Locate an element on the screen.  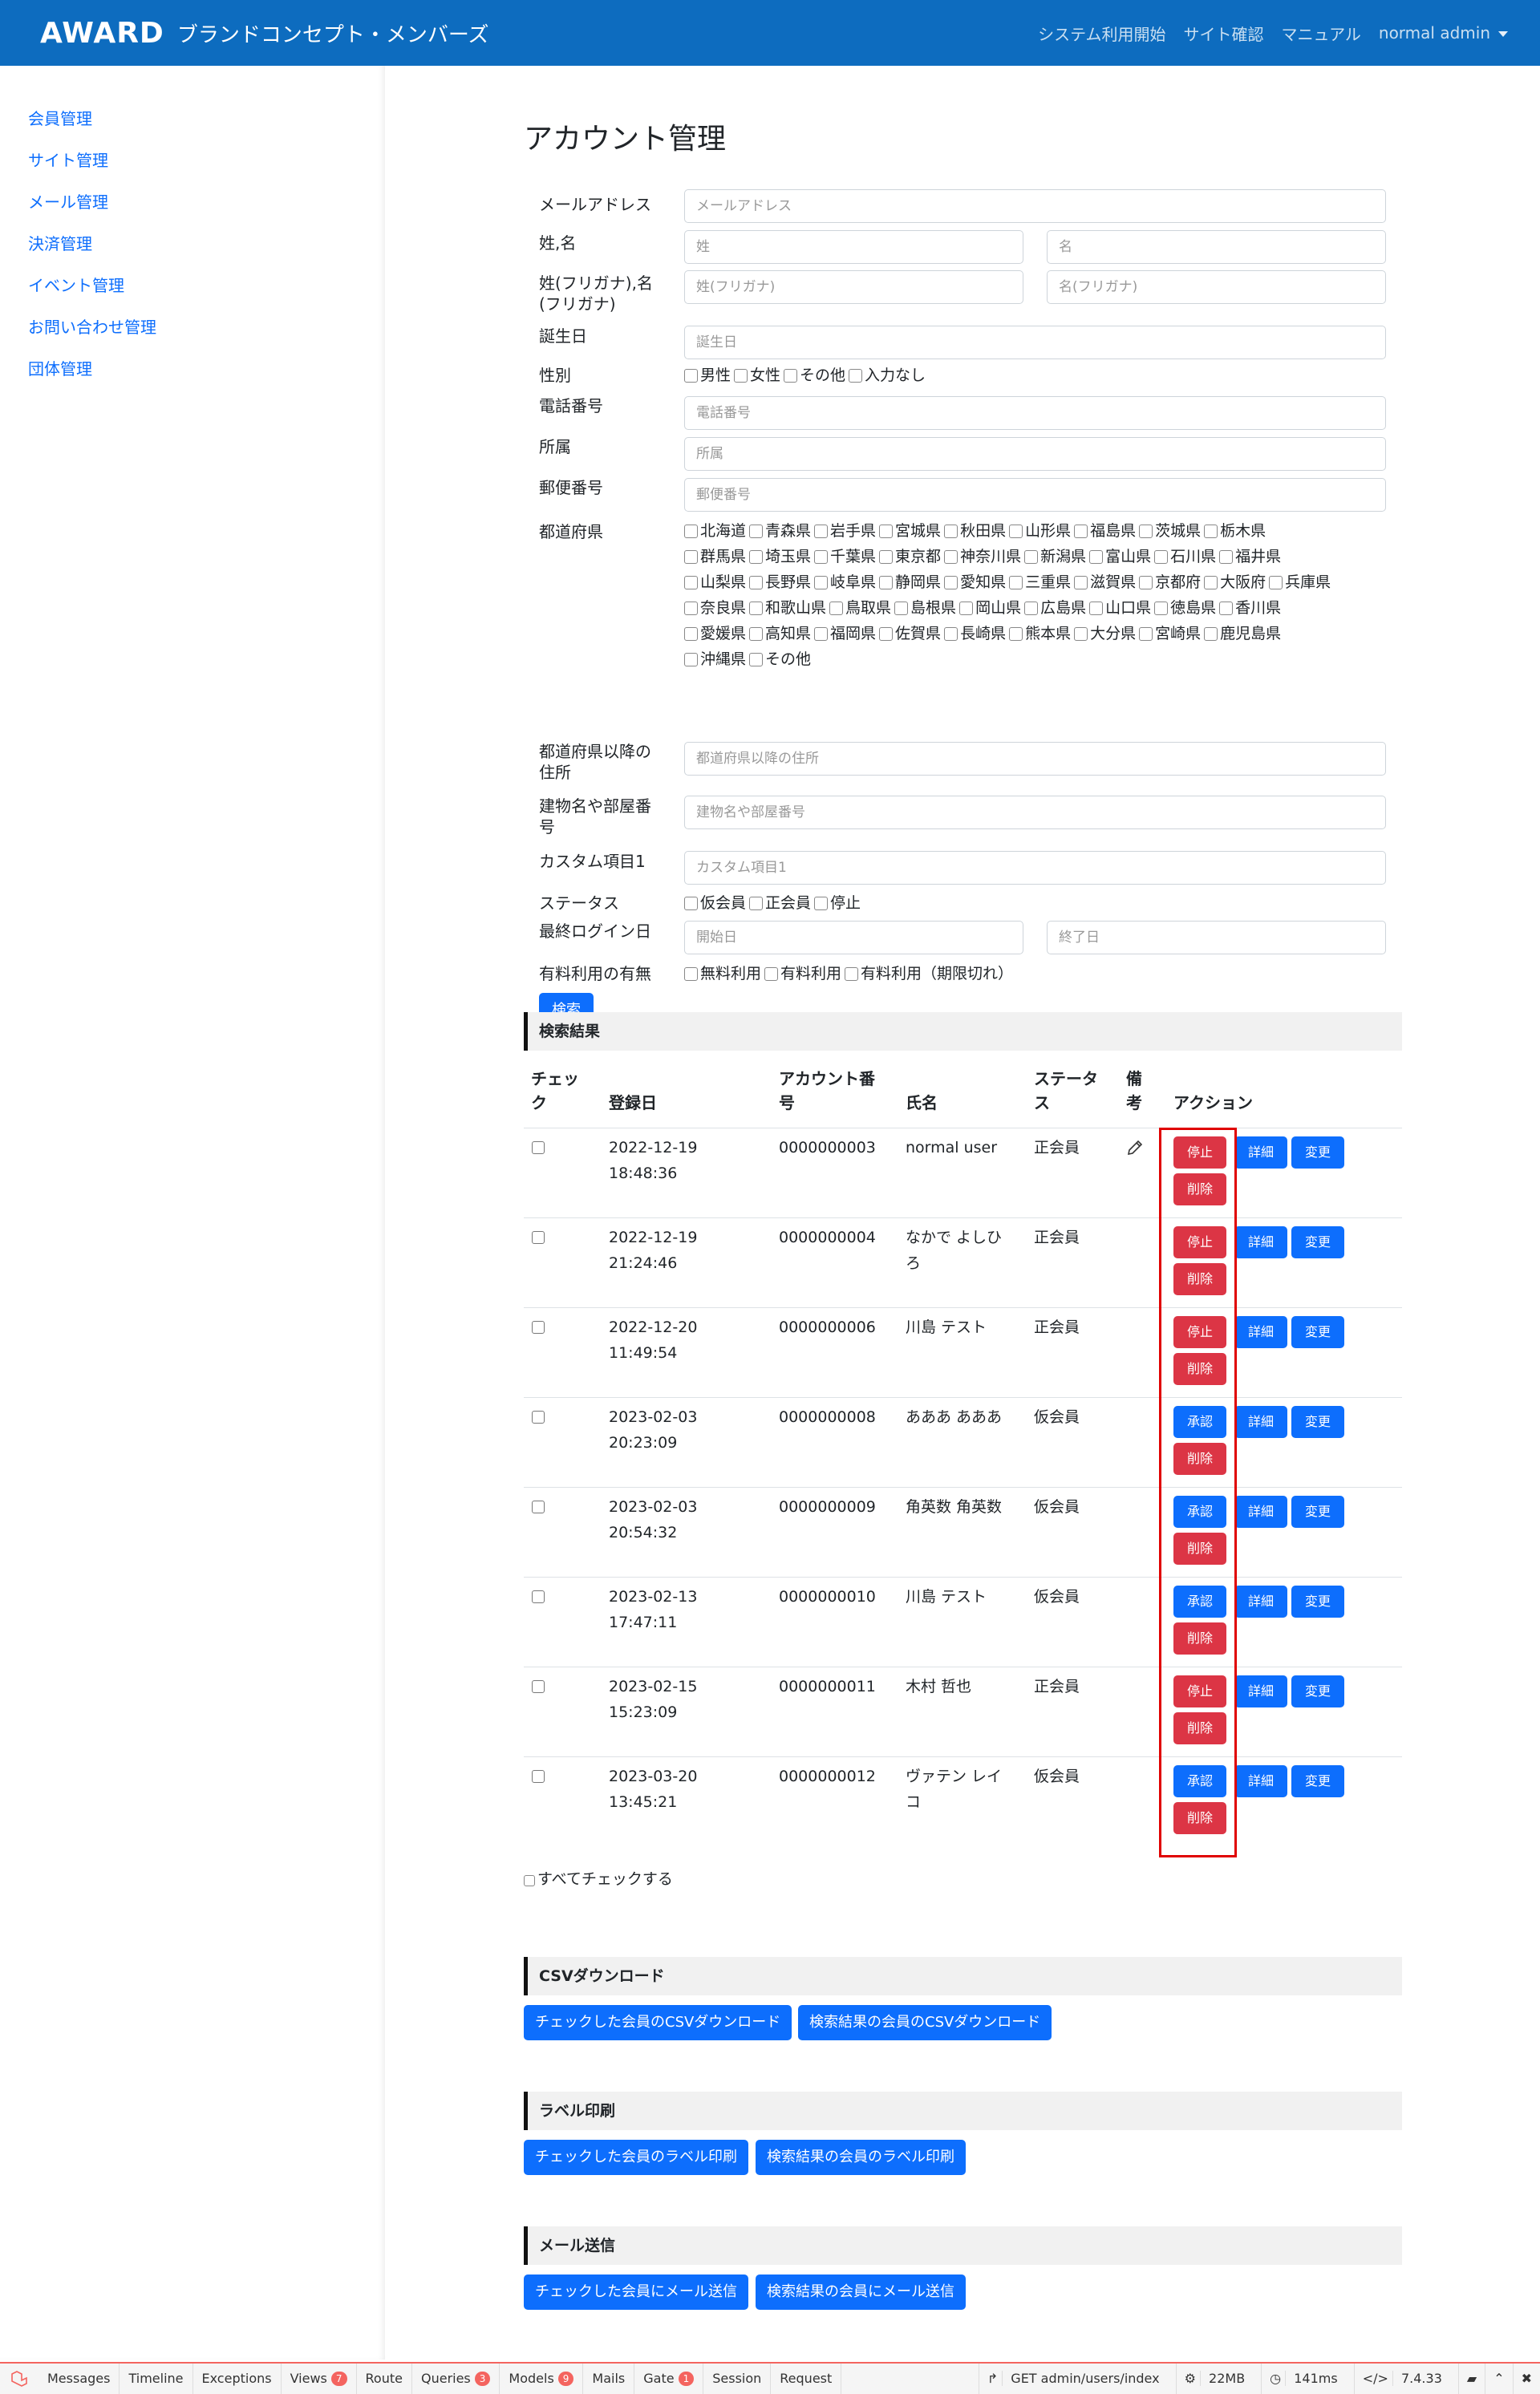
building-input: 建物名や部屋番号 is located at coordinates (1035, 813).